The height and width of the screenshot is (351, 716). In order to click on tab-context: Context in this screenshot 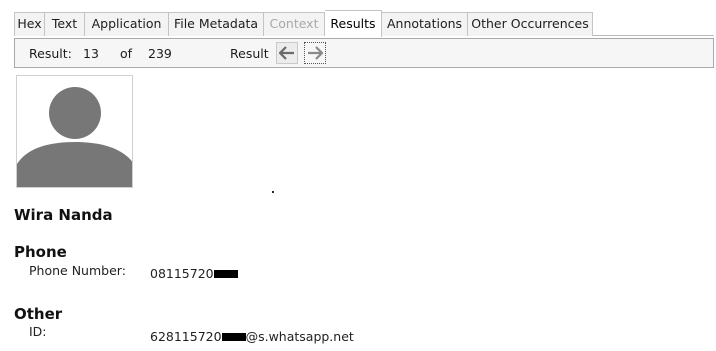, I will do `click(294, 24)`.